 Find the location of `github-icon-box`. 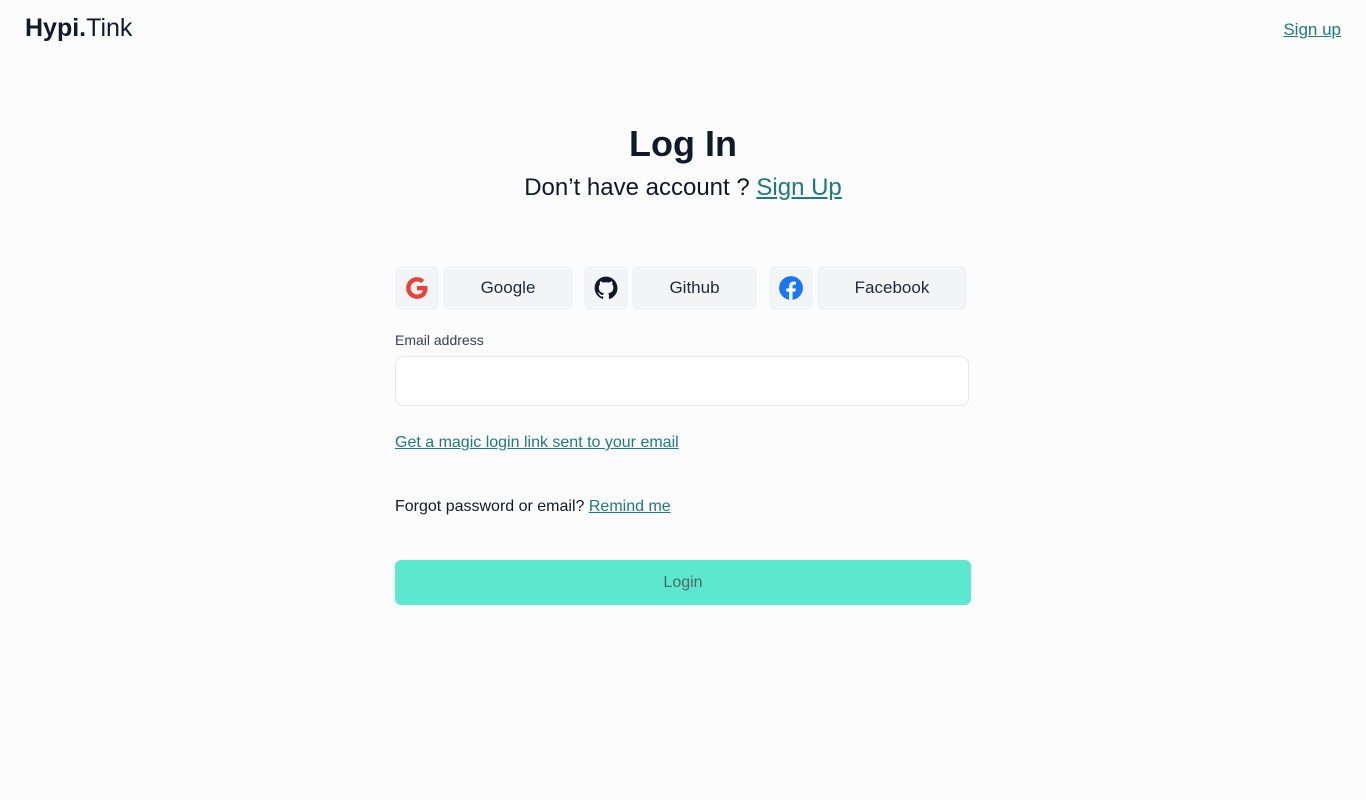

github-icon-box is located at coordinates (606, 288).